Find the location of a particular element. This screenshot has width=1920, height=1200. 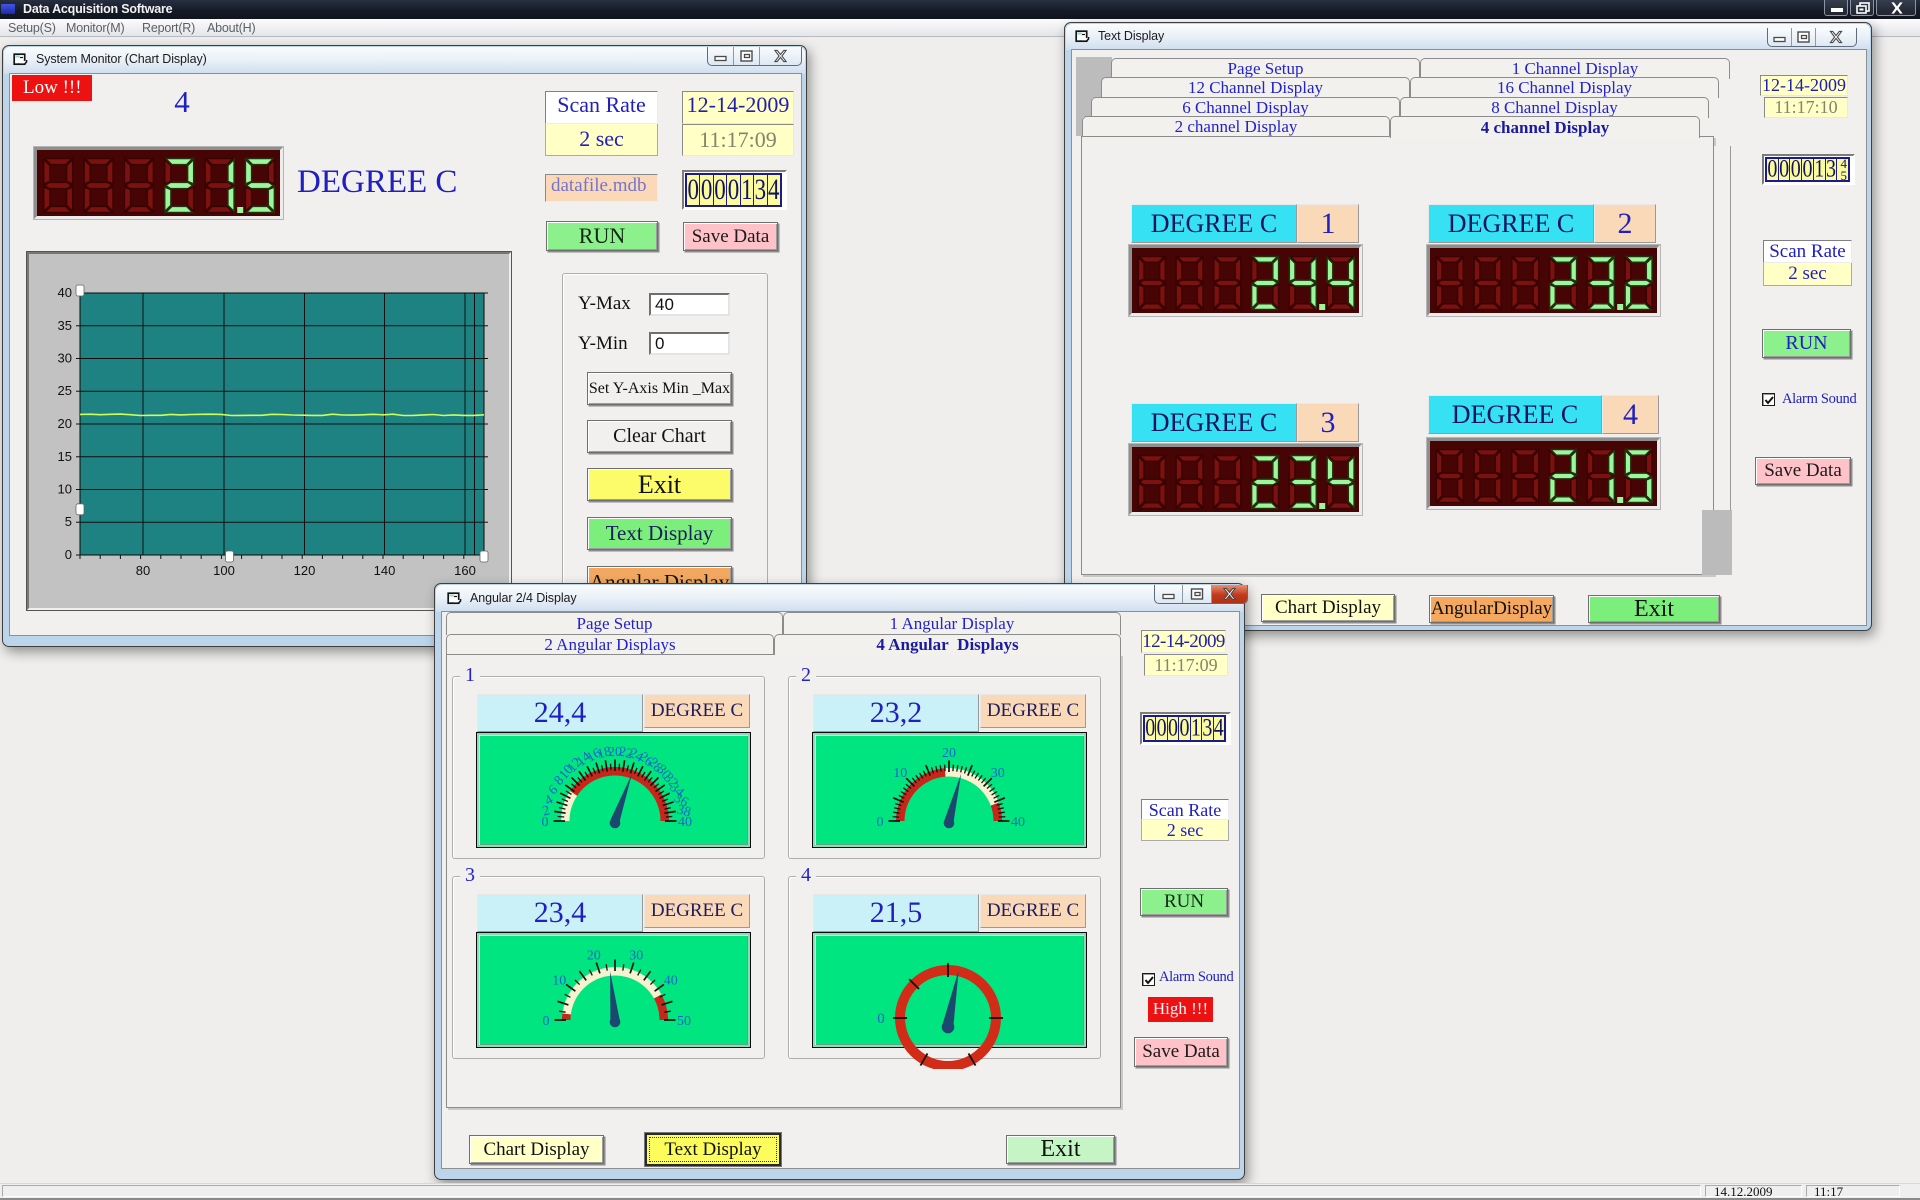

svg-text: 140 is located at coordinates (385, 570).